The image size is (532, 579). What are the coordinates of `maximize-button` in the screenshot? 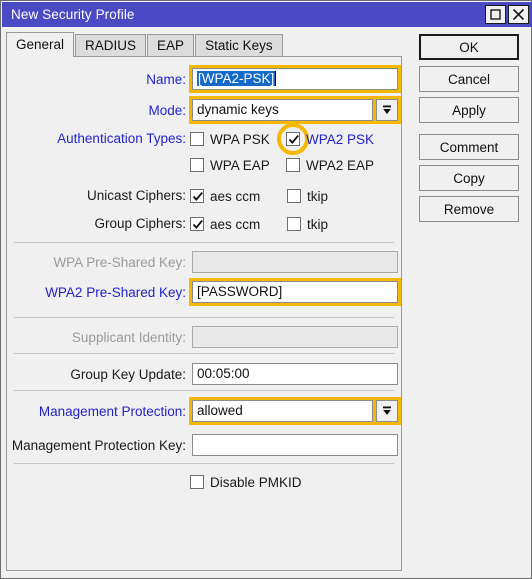 It's located at (495, 14).